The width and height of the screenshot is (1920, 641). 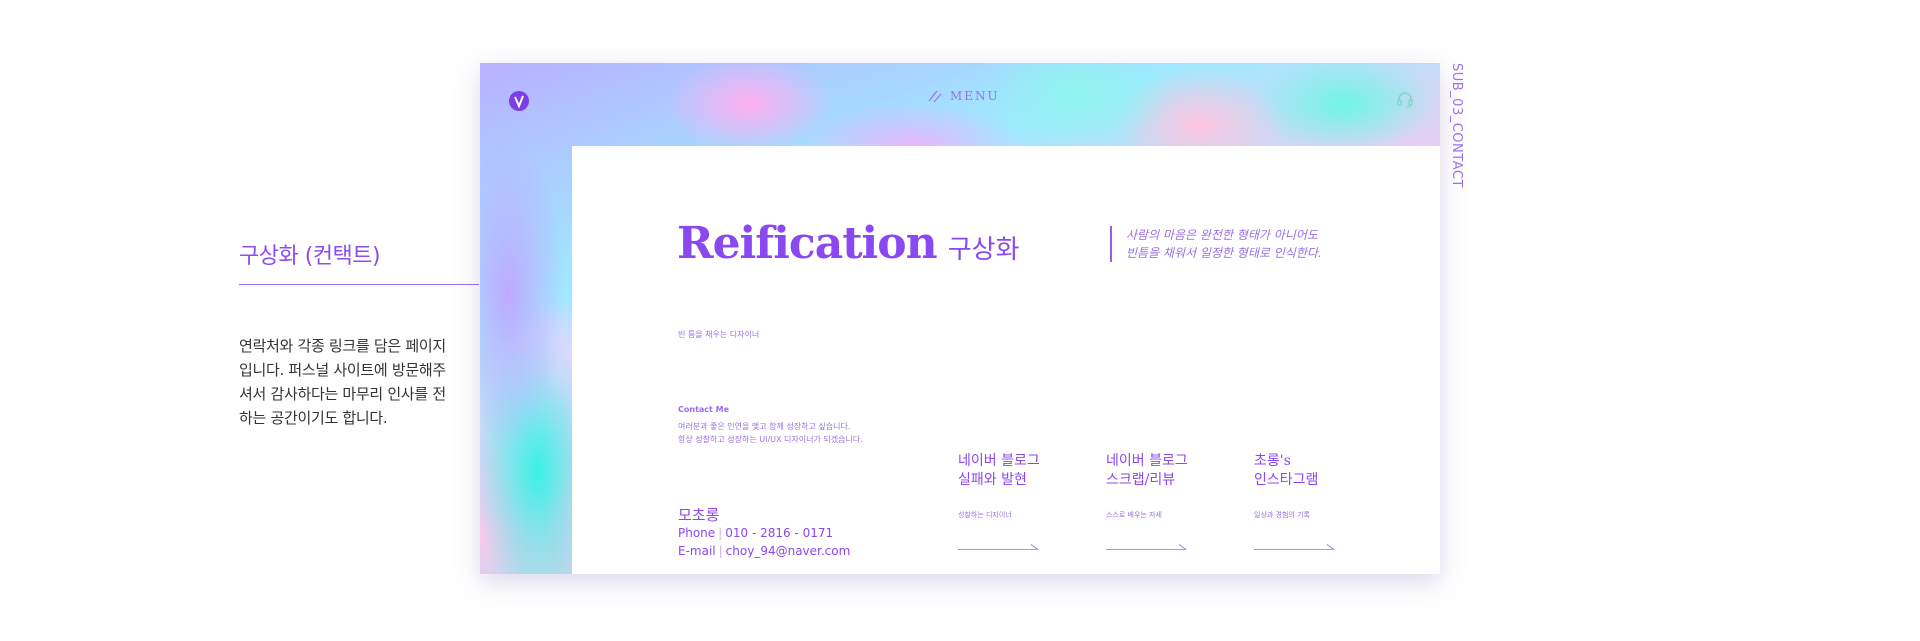 I want to click on menu-label: MENU, so click(x=975, y=96).